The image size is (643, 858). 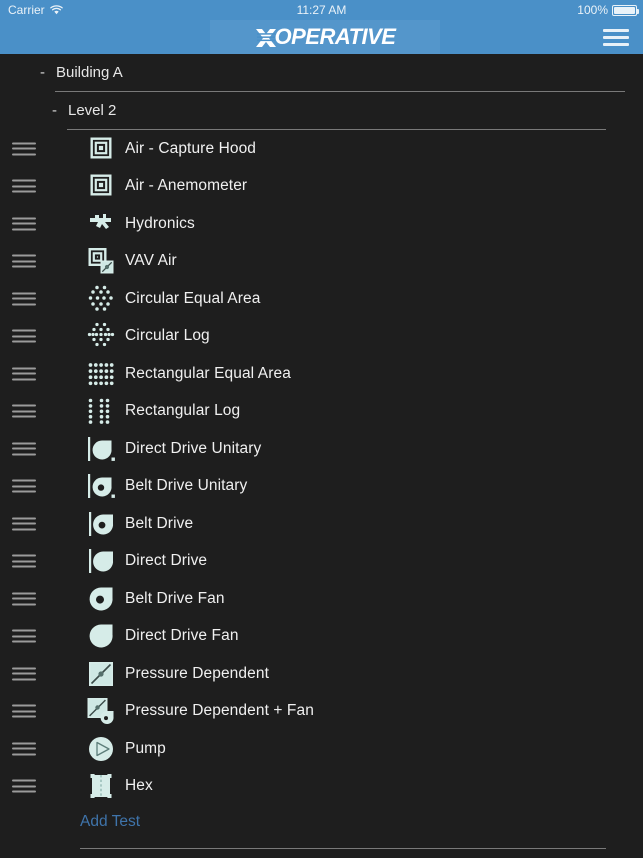 I want to click on test-row: Circular Log, so click(x=321, y=337).